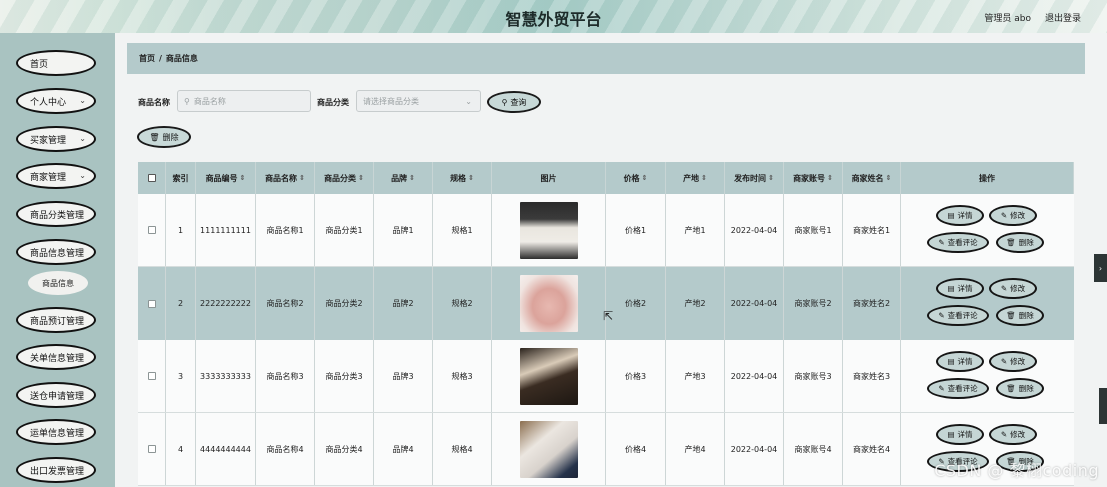 The height and width of the screenshot is (487, 1107). I want to click on sidebar-item-merchant: 商家管理 ⌄, so click(56, 176).